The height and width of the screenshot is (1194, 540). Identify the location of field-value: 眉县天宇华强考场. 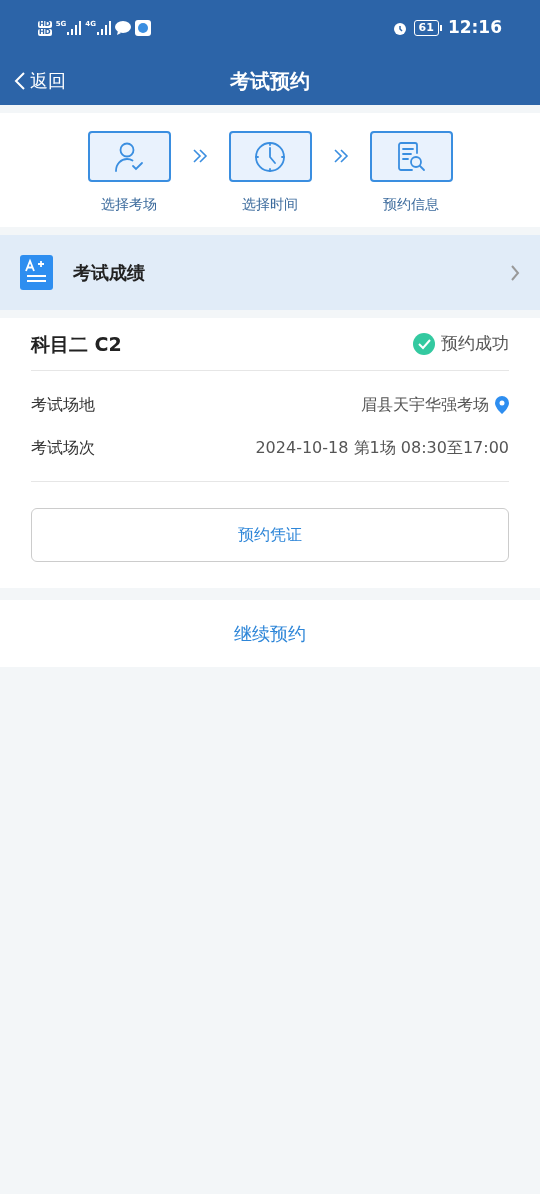
(425, 404).